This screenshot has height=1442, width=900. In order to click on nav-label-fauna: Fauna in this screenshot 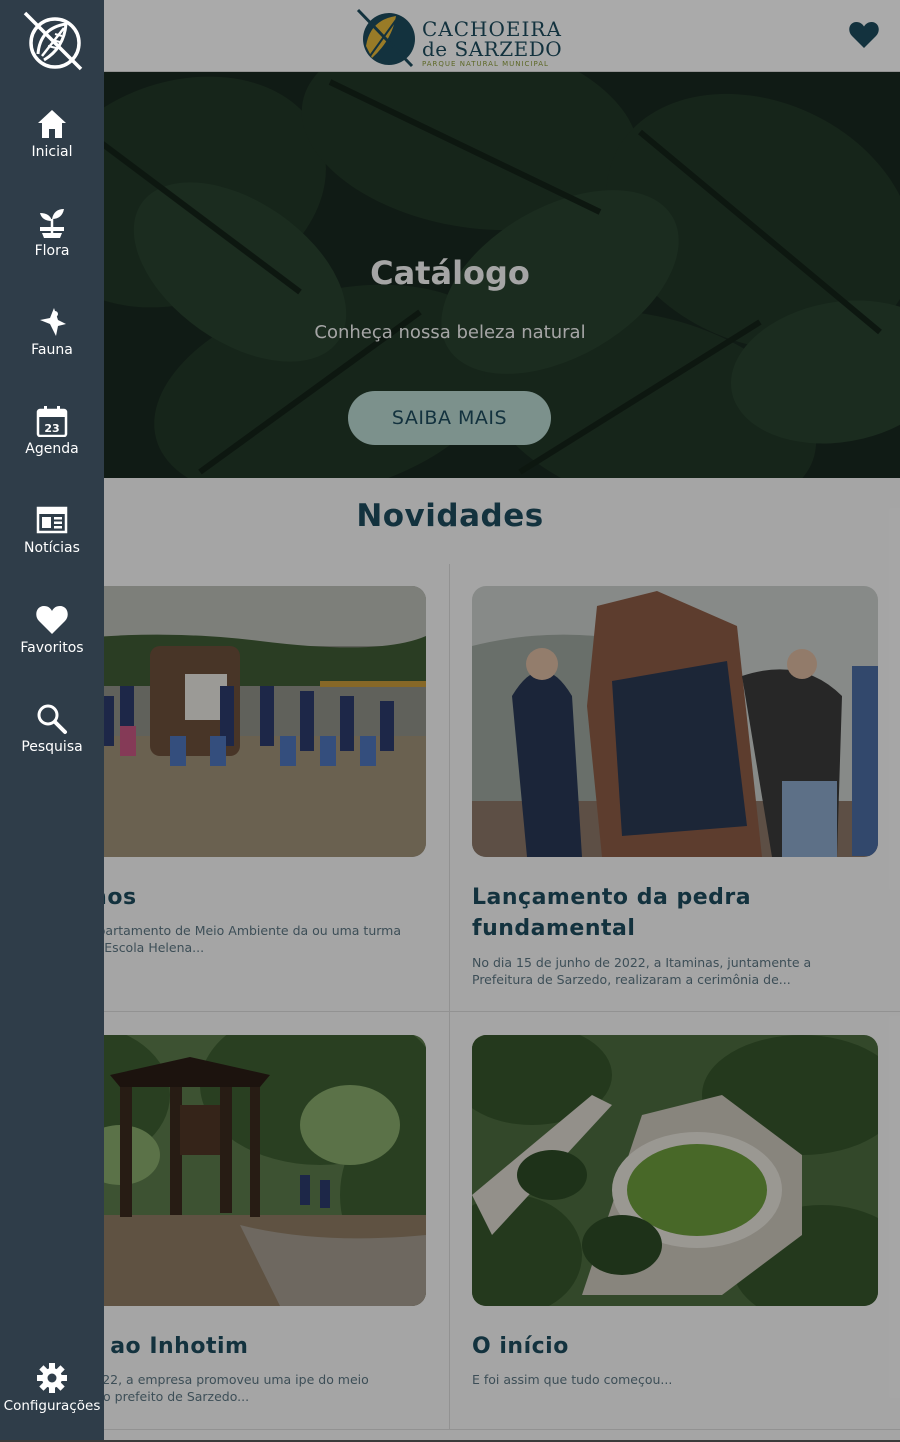, I will do `click(52, 350)`.